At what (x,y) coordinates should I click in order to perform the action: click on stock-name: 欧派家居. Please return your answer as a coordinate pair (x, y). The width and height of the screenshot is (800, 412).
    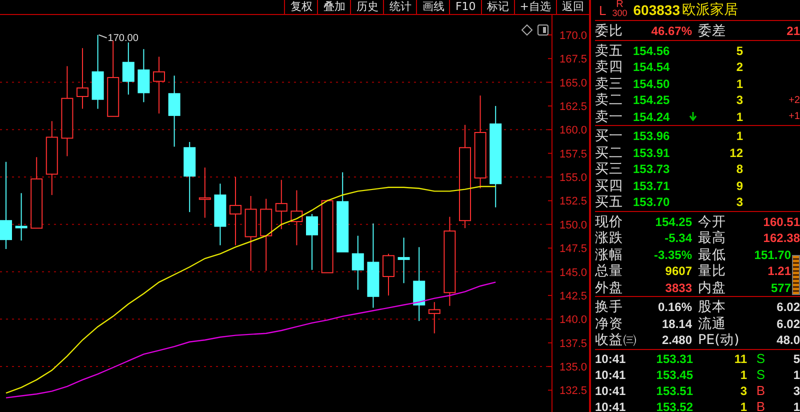
    Looking at the image, I should click on (710, 10).